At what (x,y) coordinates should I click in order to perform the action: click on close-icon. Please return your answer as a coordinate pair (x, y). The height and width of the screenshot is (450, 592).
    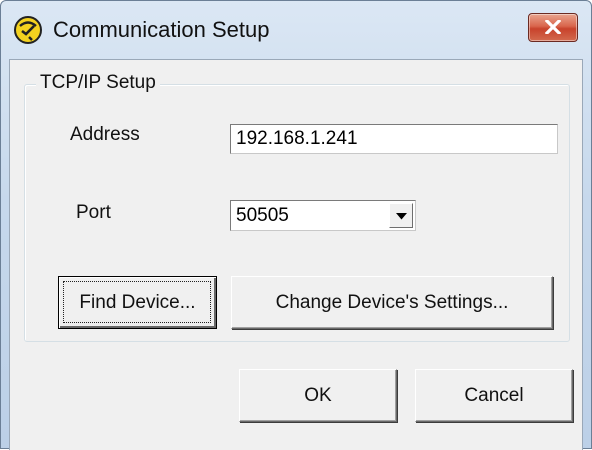
    Looking at the image, I should click on (553, 27).